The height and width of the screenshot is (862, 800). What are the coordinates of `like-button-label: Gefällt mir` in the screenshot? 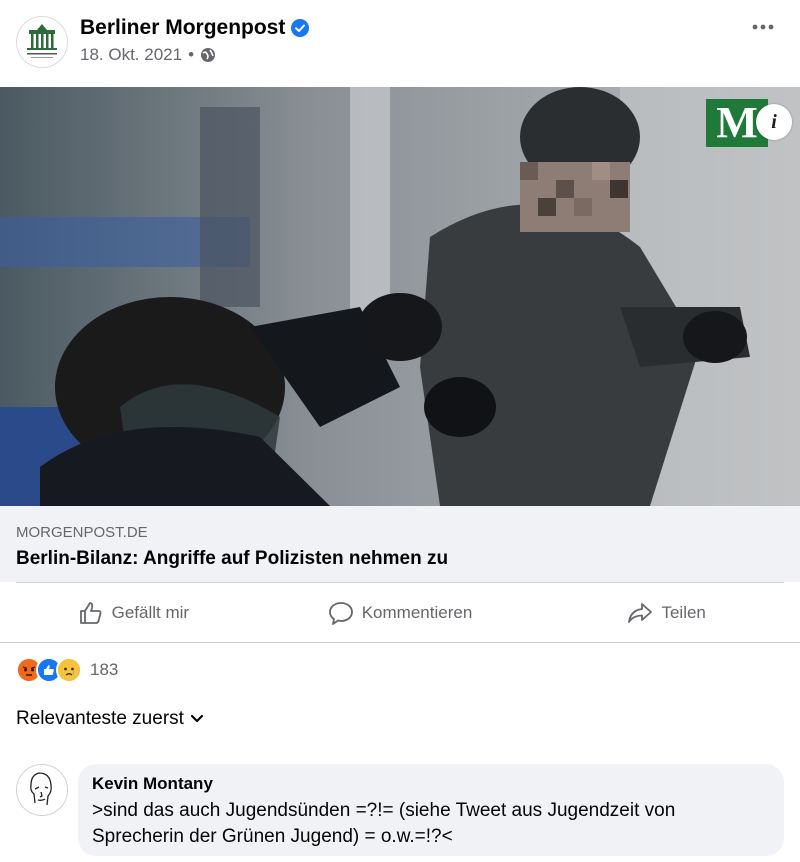 It's located at (150, 612).